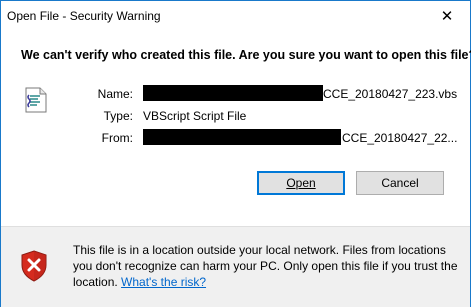 Image resolution: width=471 pixels, height=307 pixels. I want to click on close-button: ✕, so click(447, 15).